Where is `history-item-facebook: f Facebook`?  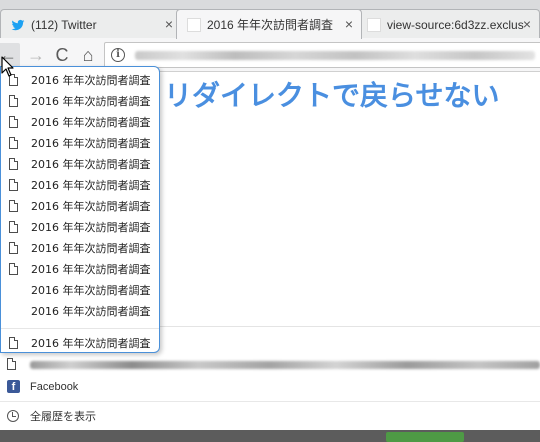
history-item-facebook: f Facebook is located at coordinates (270, 387).